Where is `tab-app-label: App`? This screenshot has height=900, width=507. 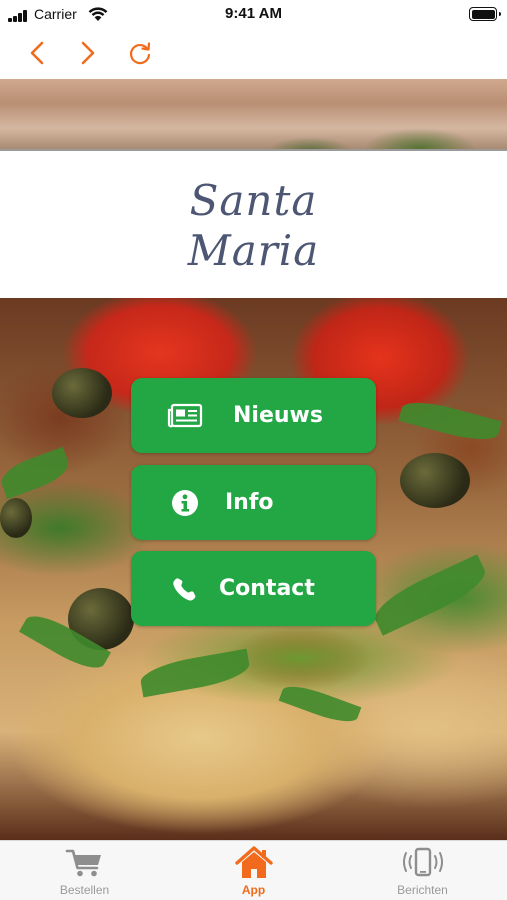
tab-app-label: App is located at coordinates (253, 890).